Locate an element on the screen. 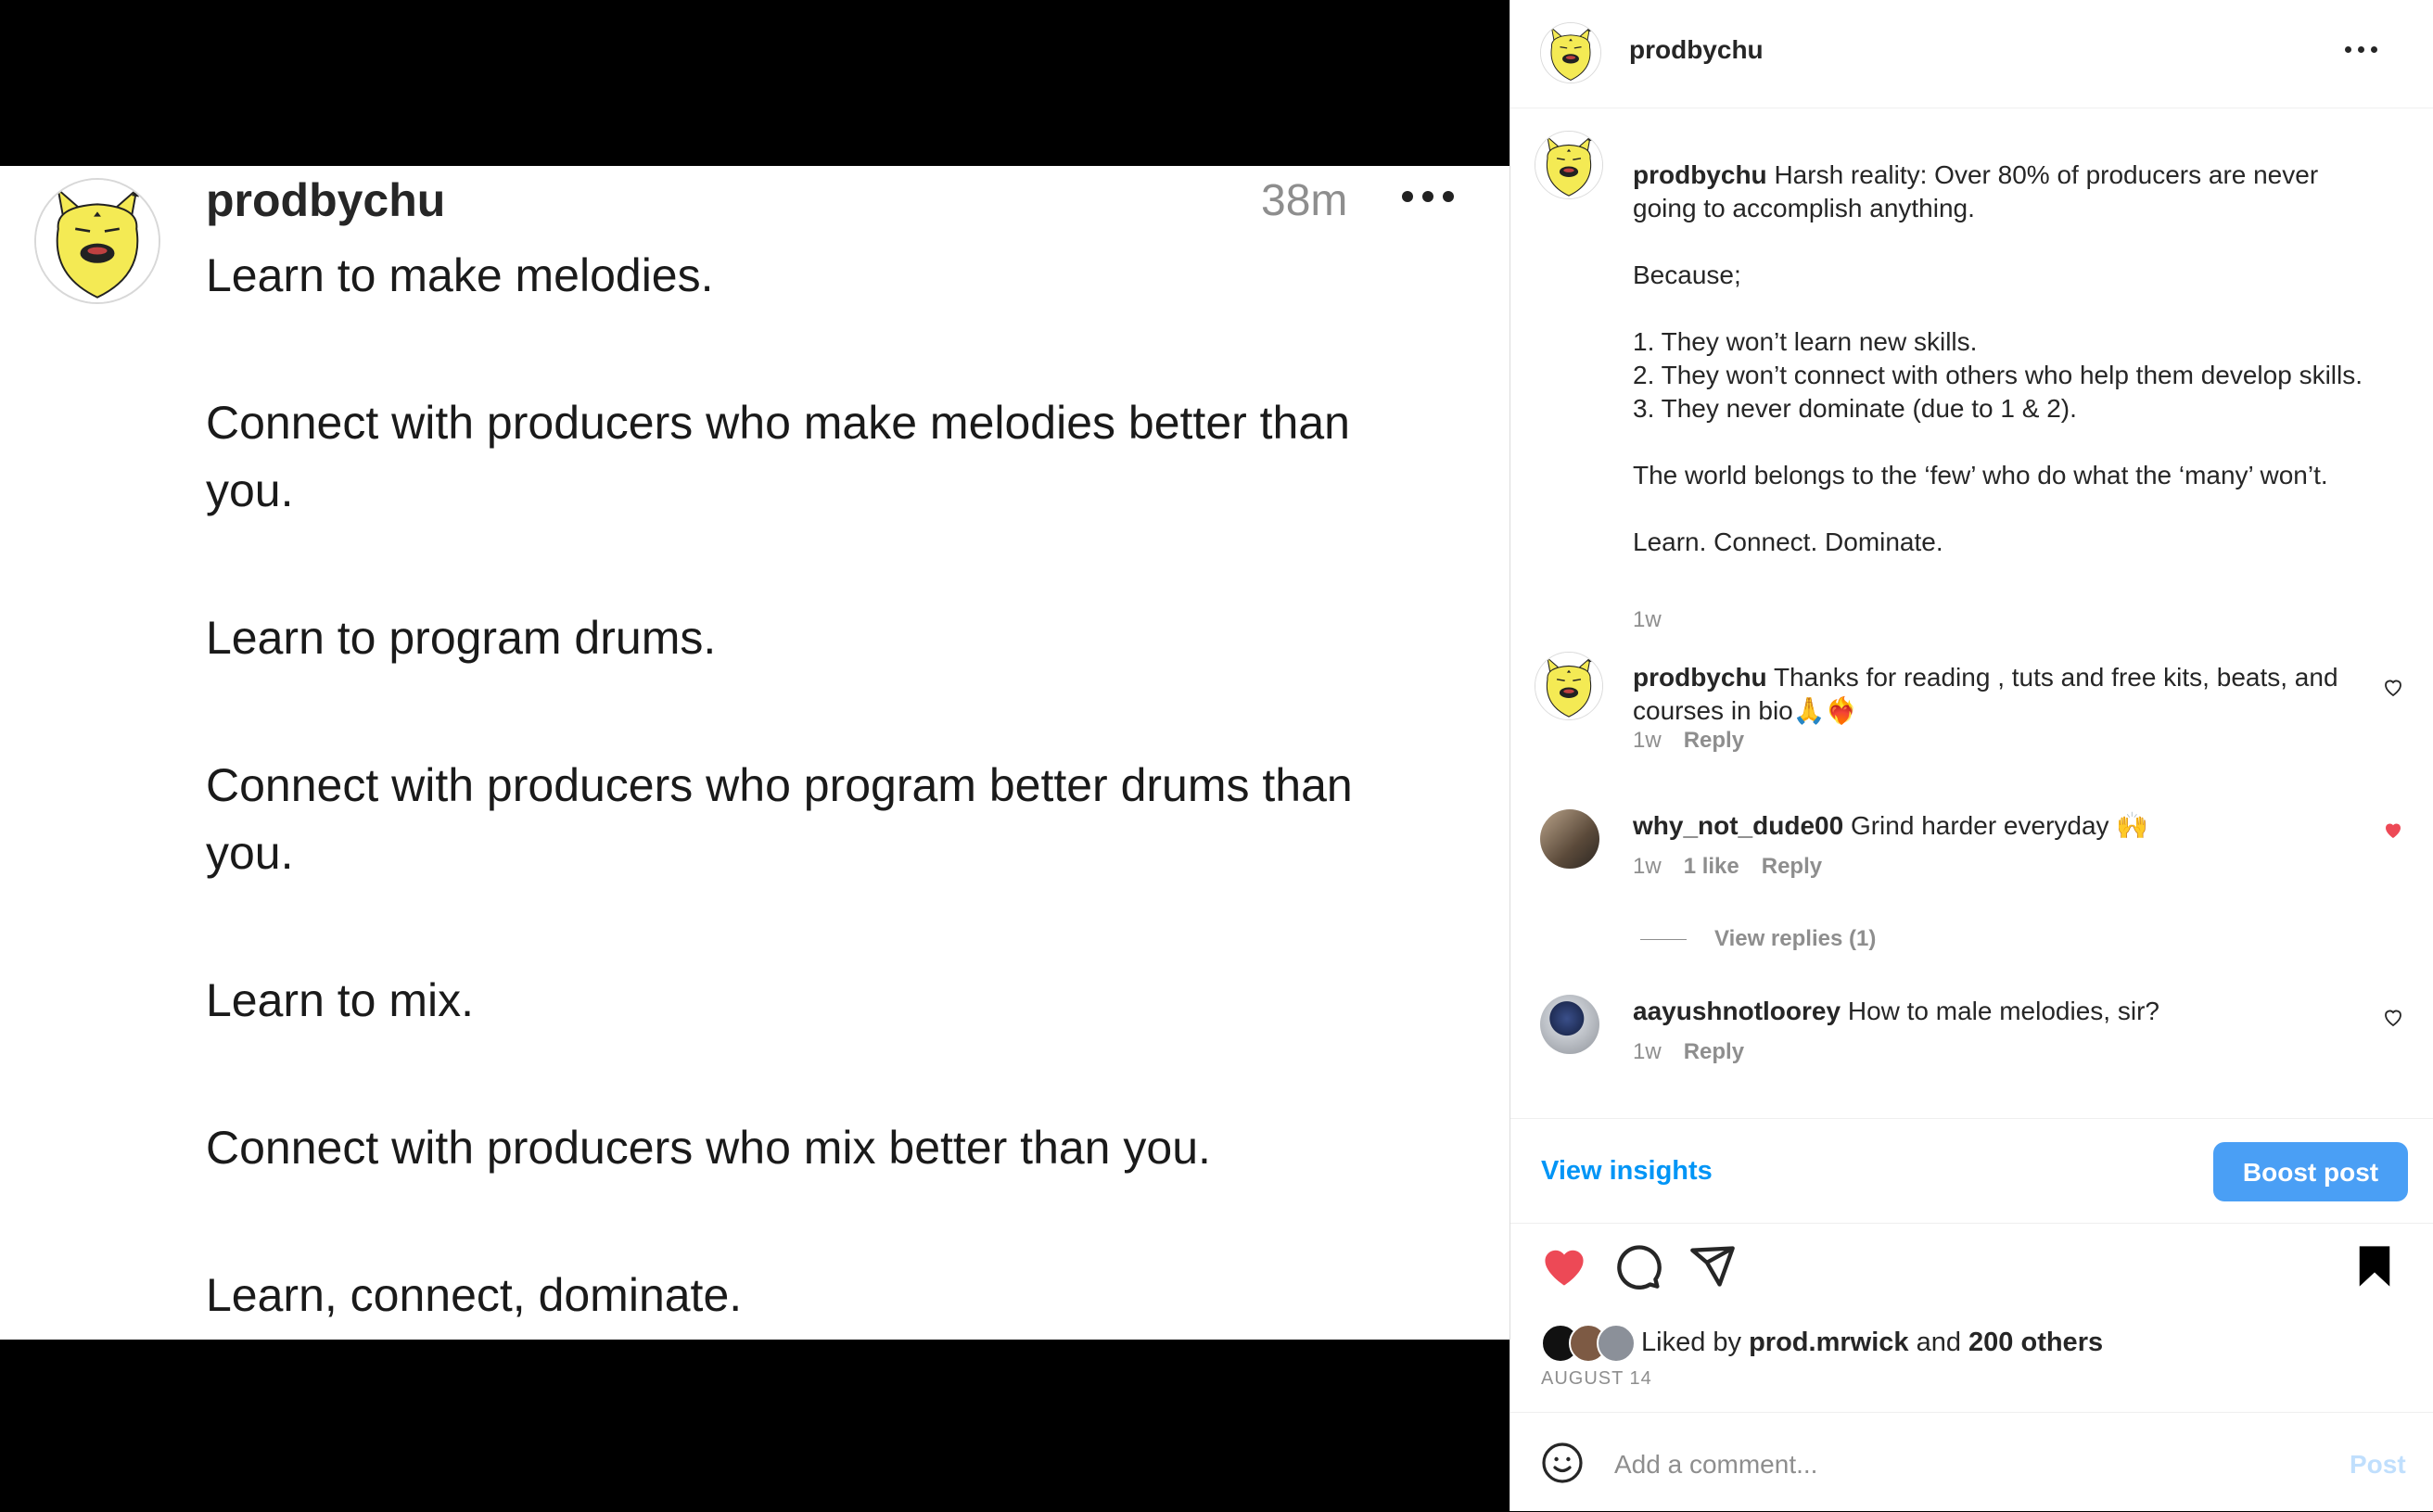  share-icon is located at coordinates (1712, 1266).